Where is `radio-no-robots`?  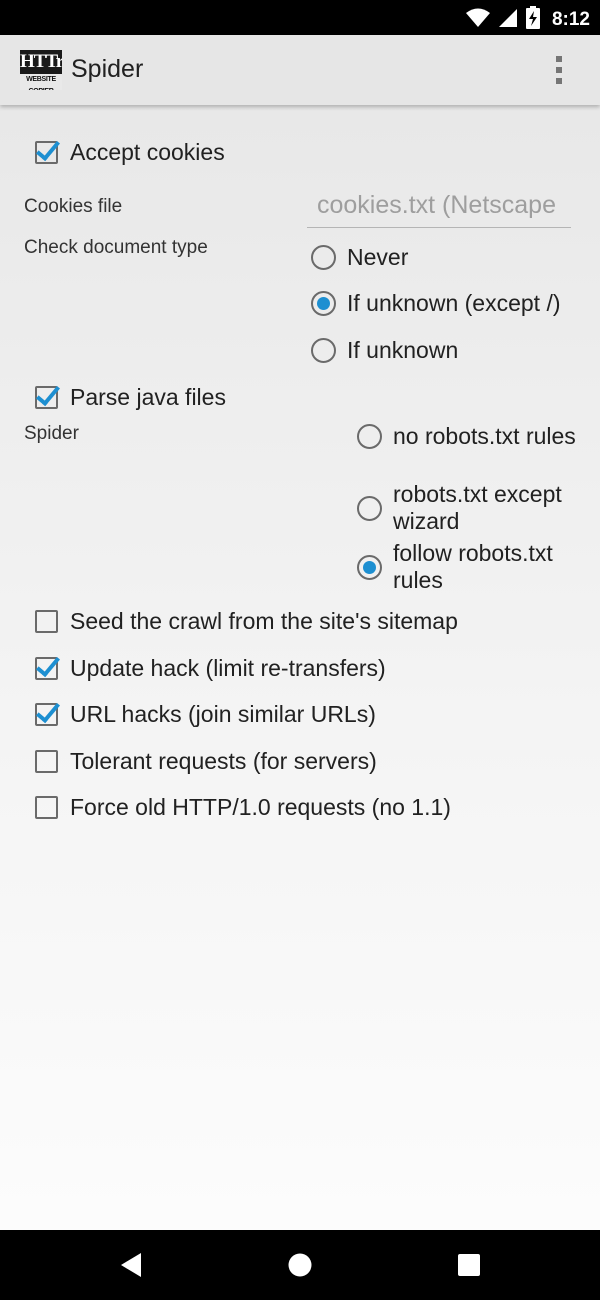 radio-no-robots is located at coordinates (369, 436).